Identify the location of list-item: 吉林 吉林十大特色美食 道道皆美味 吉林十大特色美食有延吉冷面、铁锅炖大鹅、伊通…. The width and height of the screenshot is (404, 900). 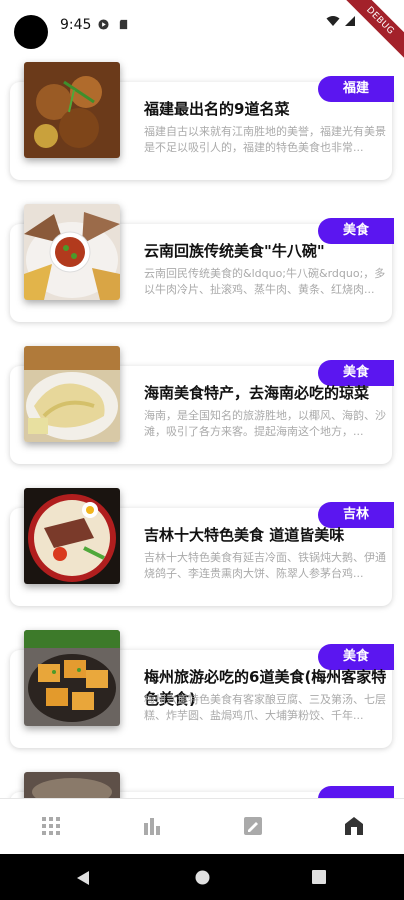
(202, 548).